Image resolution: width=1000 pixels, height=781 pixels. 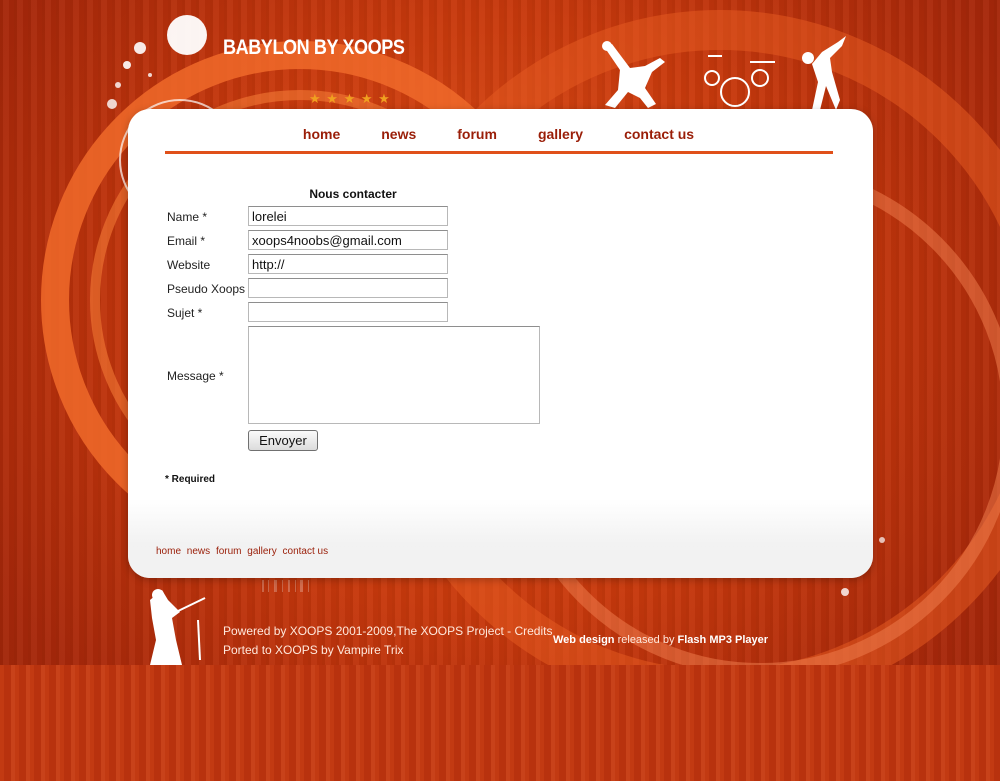 What do you see at coordinates (348, 312) in the screenshot?
I see `subject-field` at bounding box center [348, 312].